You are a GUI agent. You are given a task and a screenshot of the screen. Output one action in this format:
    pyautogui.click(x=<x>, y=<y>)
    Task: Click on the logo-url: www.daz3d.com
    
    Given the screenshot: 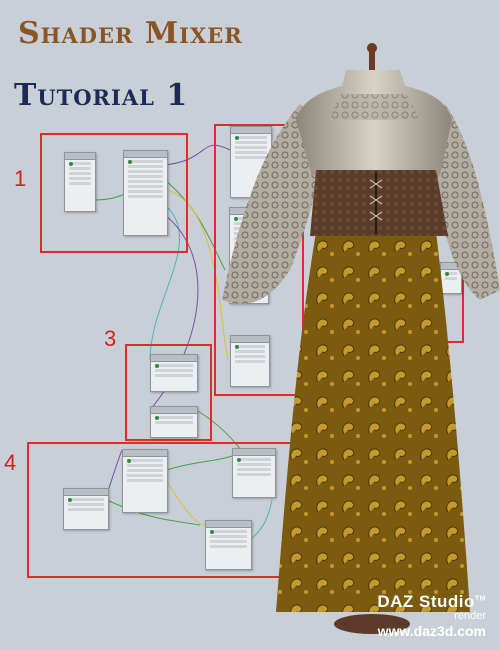 What is the action you would take?
    pyautogui.click(x=416, y=631)
    